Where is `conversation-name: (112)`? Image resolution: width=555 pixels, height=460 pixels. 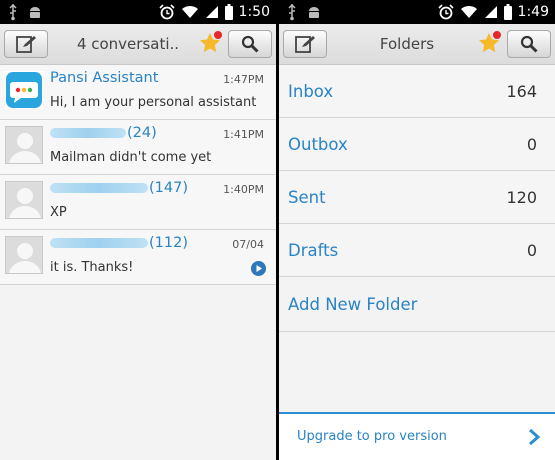 conversation-name: (112) is located at coordinates (119, 243).